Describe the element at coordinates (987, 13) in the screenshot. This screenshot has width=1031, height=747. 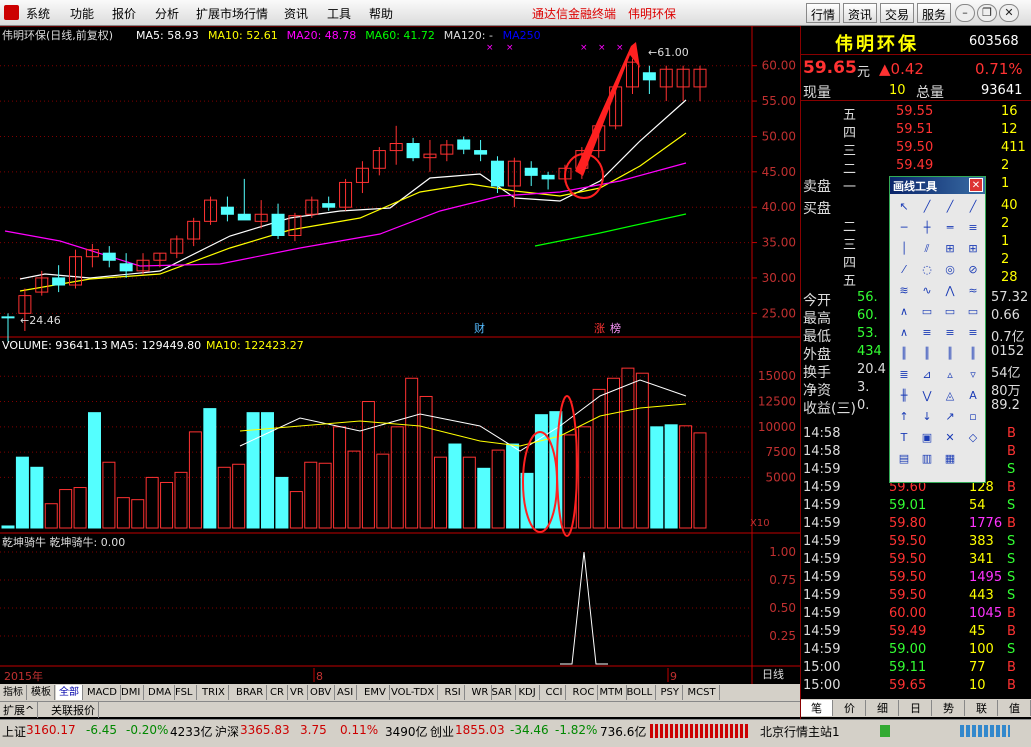
I see `restore-icon: ❐` at that location.